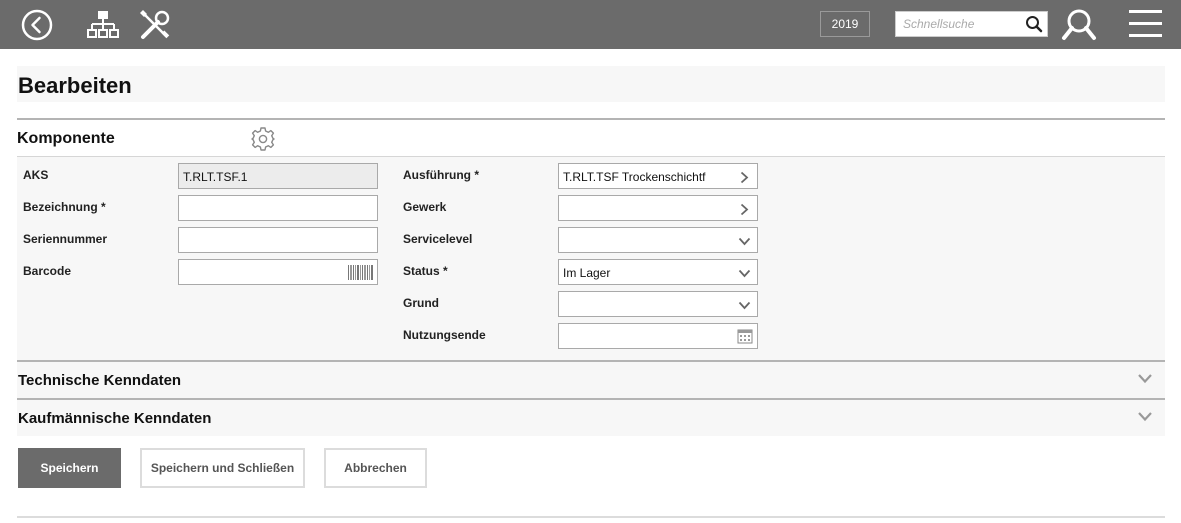 The height and width of the screenshot is (523, 1181). I want to click on section-divider, so click(591, 119).